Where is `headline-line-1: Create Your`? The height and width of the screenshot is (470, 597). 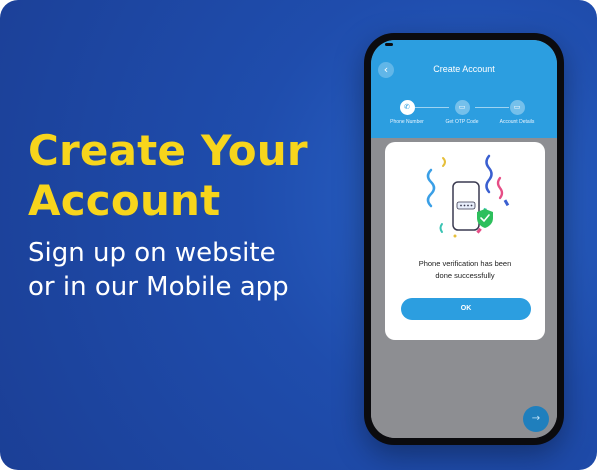 headline-line-1: Create Your is located at coordinates (168, 150).